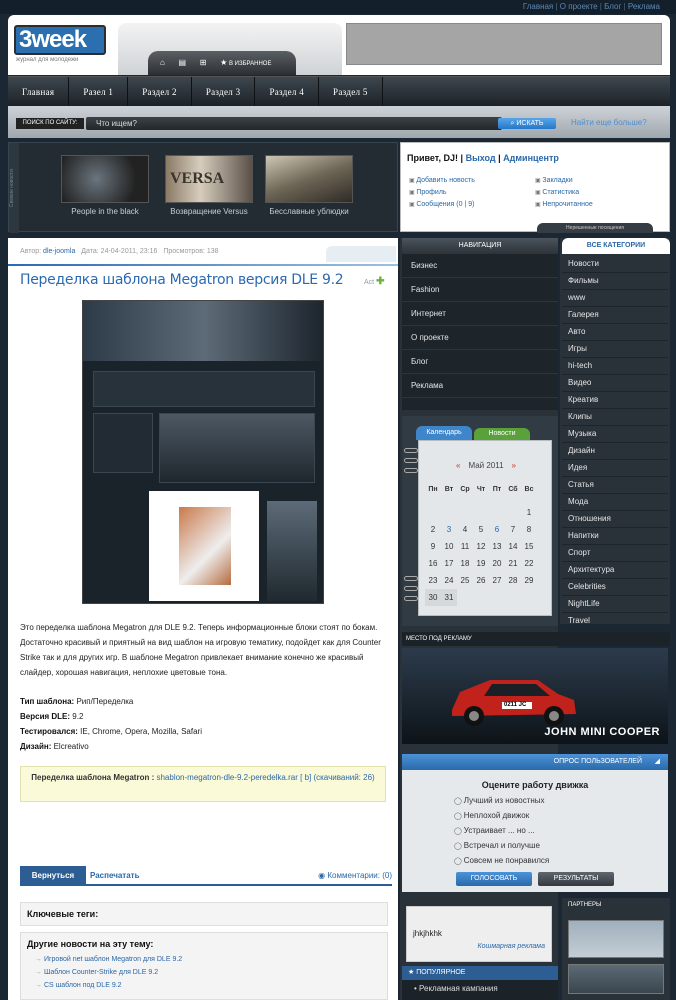 The width and height of the screenshot is (676, 1000). I want to click on nav-item-2: Раздел 2, so click(160, 92).